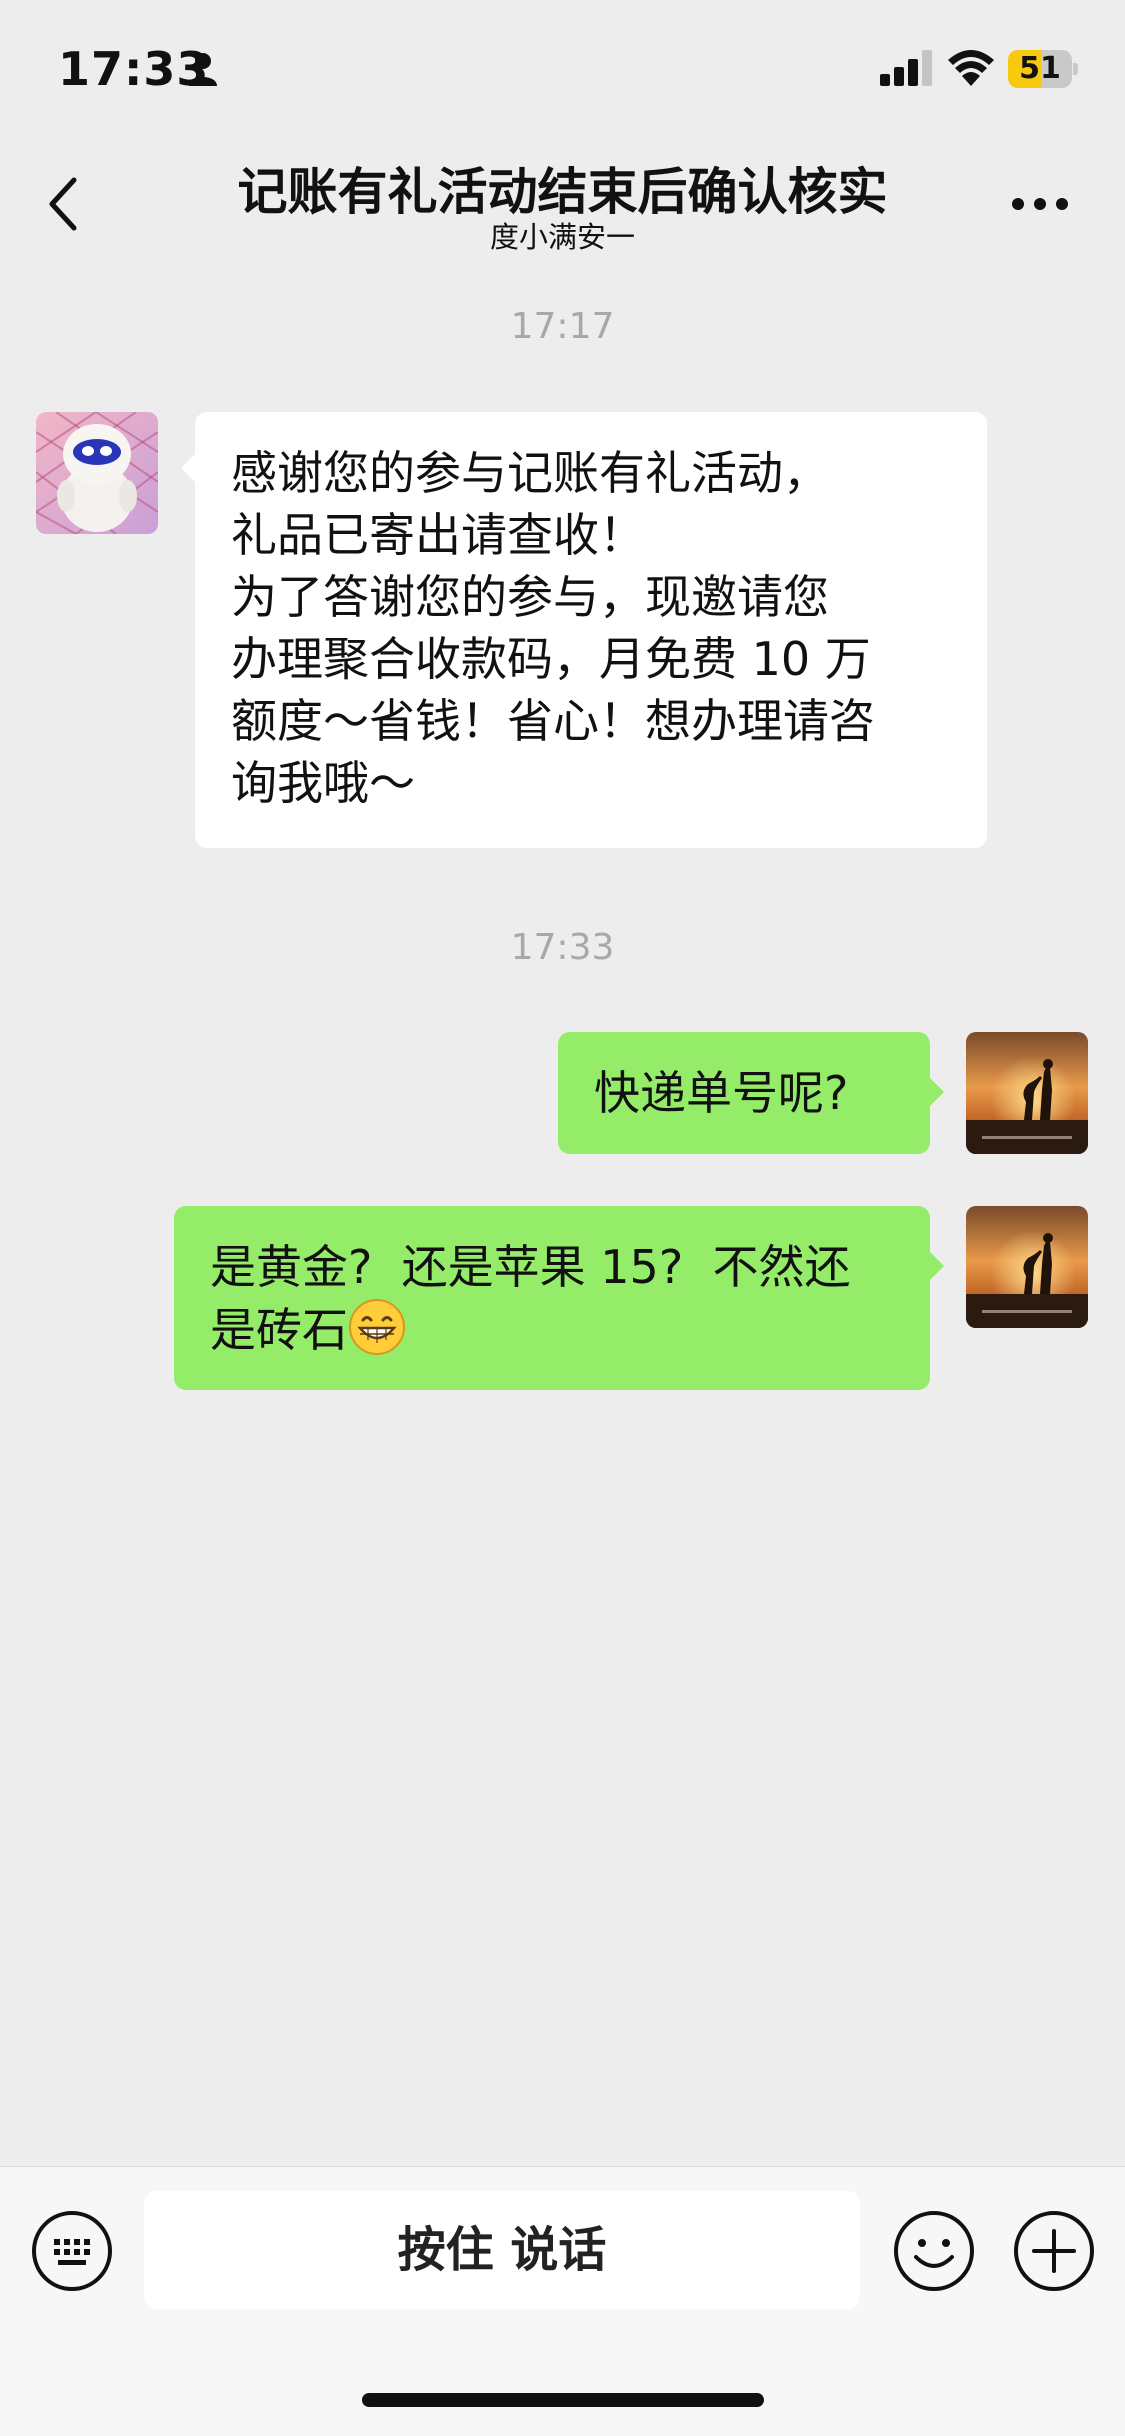 The height and width of the screenshot is (2436, 1125). What do you see at coordinates (906, 68) in the screenshot?
I see `cellular-signal-icon` at bounding box center [906, 68].